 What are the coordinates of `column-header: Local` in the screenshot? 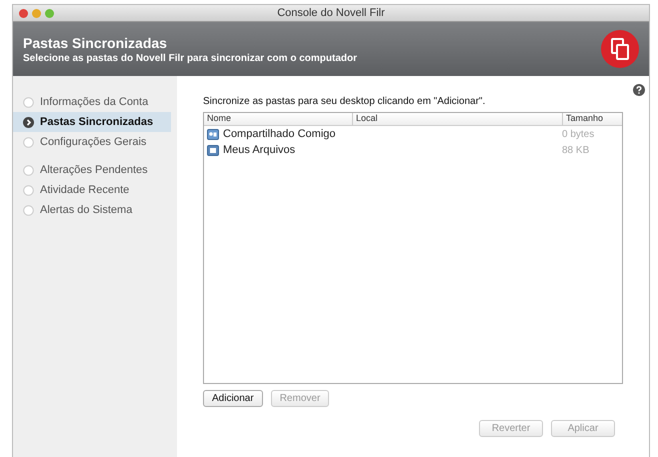 It's located at (457, 119).